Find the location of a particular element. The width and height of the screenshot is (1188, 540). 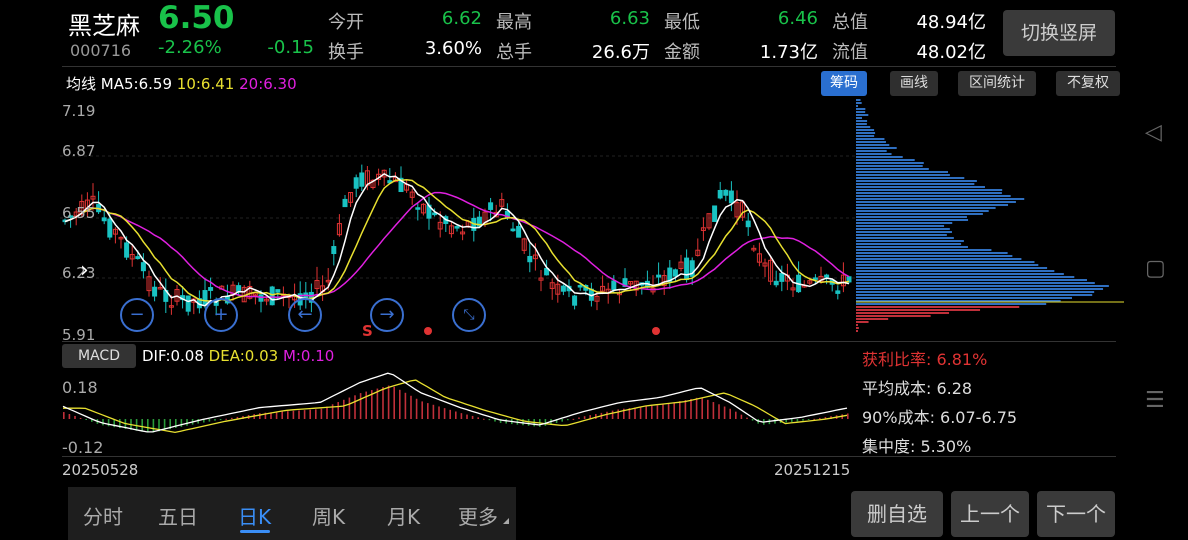

stat-value-high: 6.63 is located at coordinates (629, 18).